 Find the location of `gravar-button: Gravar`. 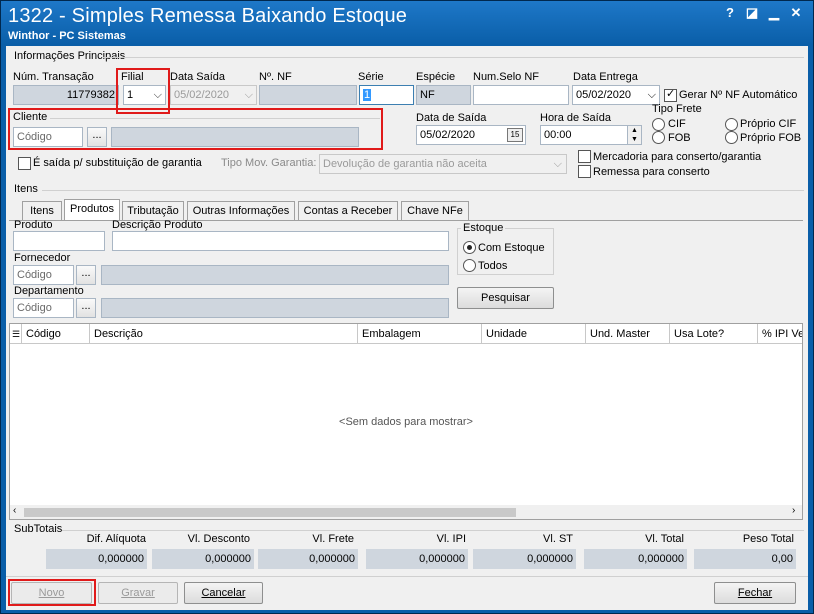

gravar-button: Gravar is located at coordinates (138, 593).